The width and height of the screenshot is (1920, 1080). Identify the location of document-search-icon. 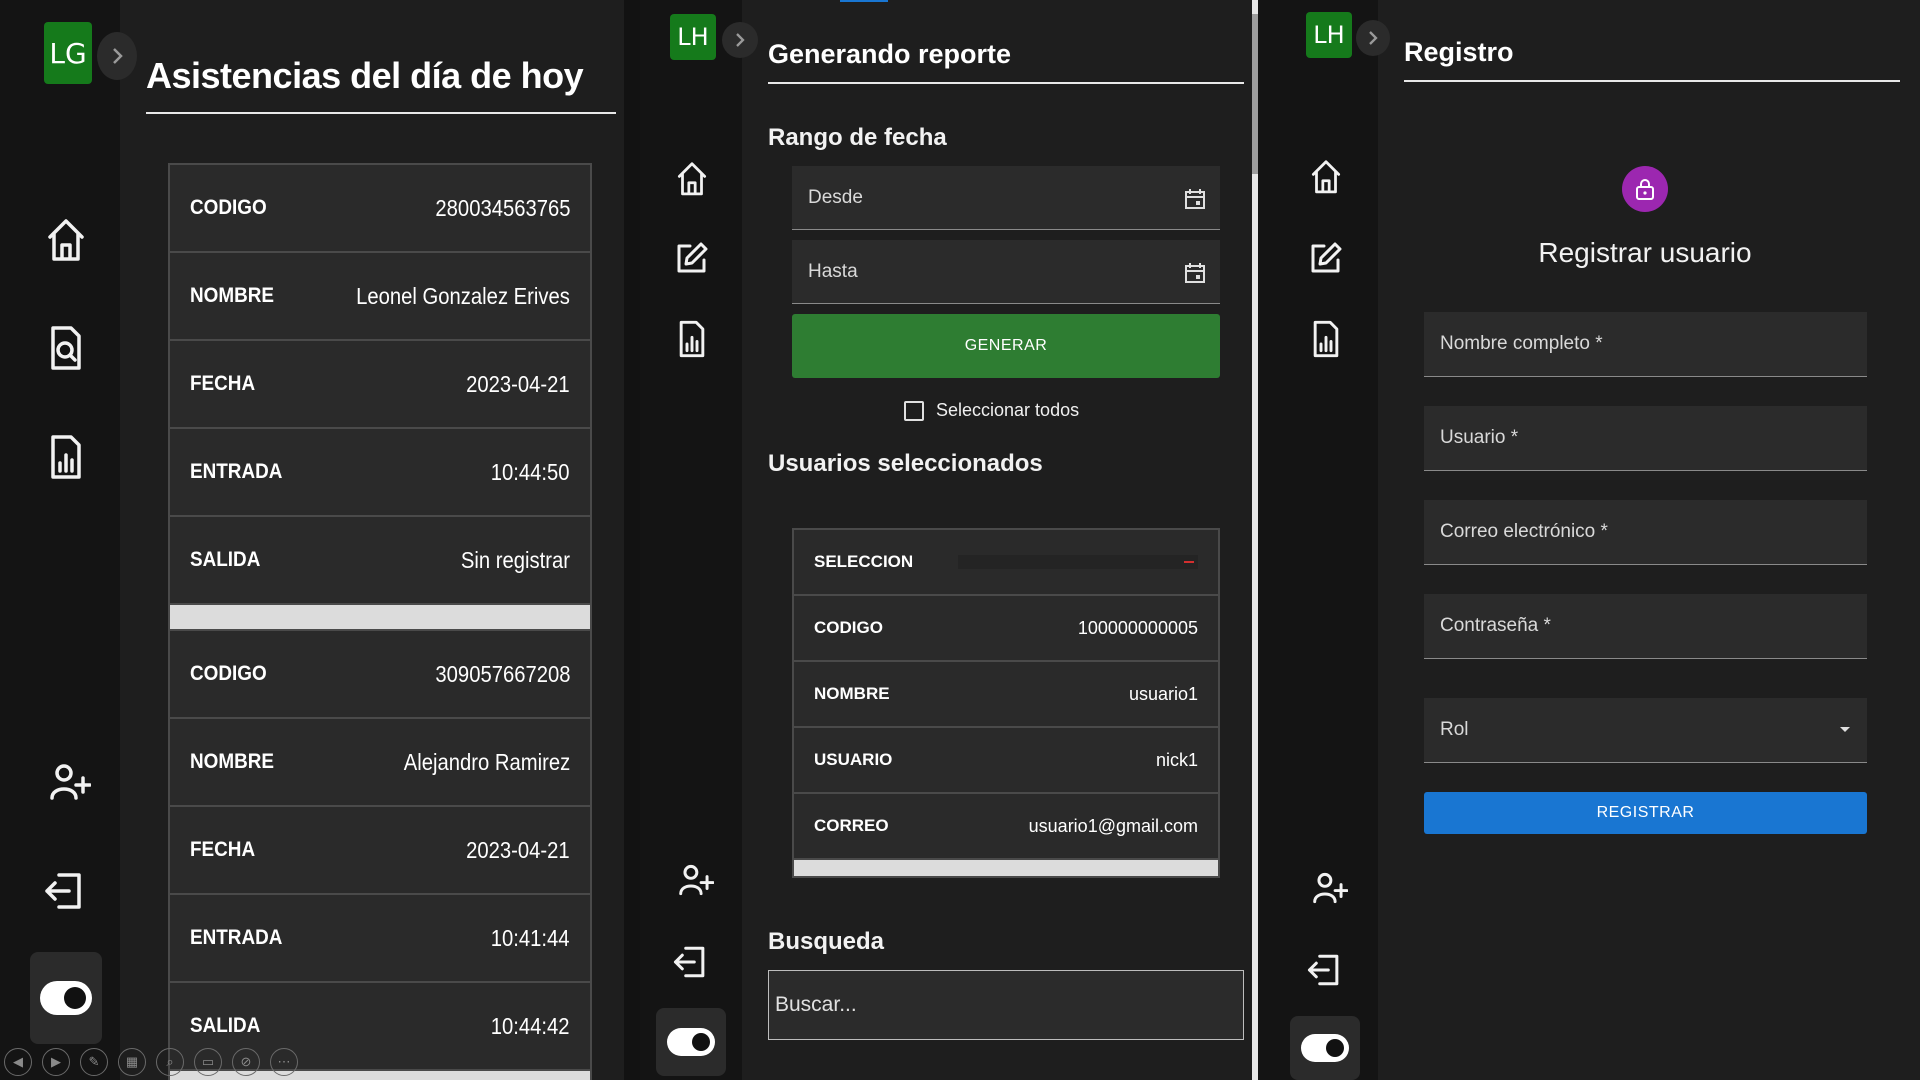
(66, 348).